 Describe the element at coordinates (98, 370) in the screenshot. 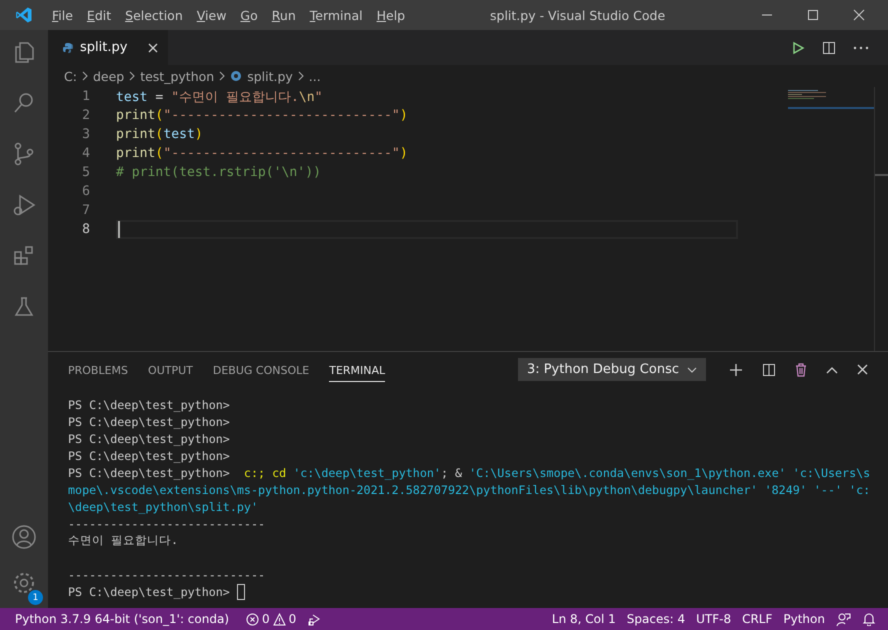

I see `panel-tab: PROBLEMS` at that location.